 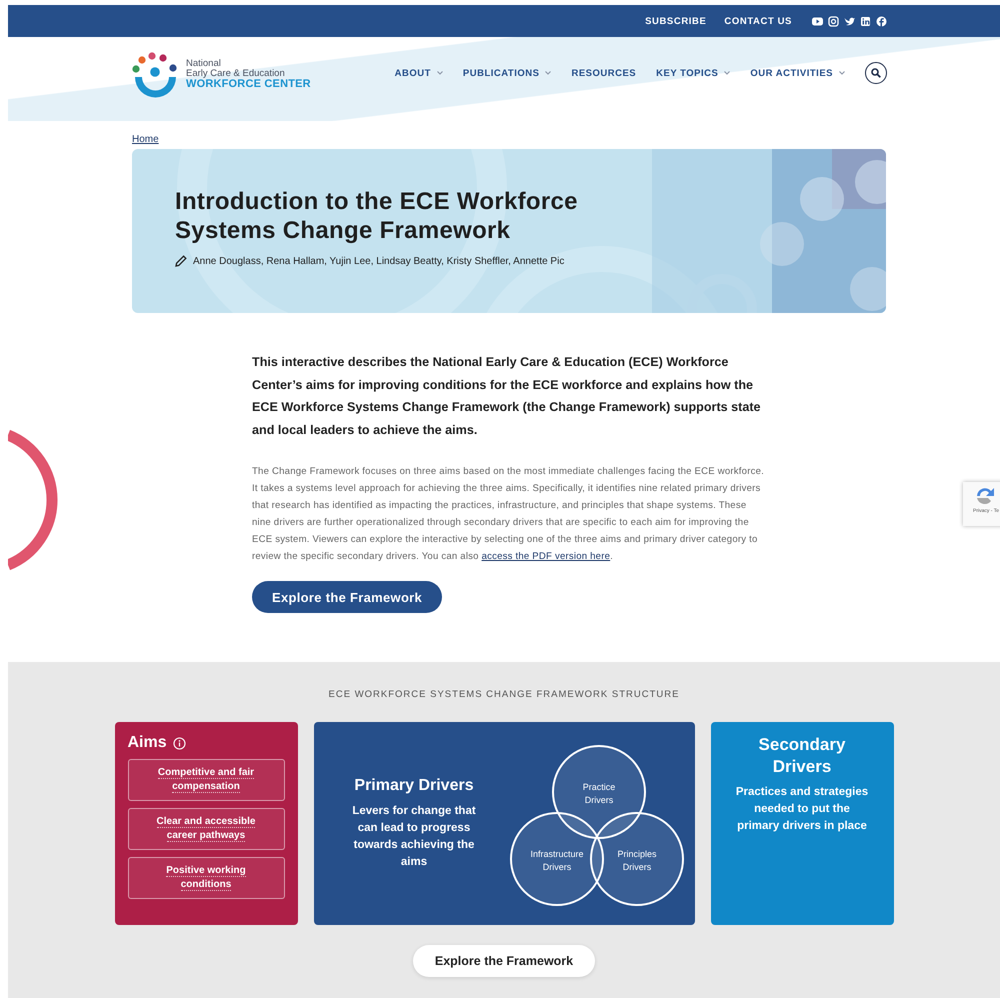 What do you see at coordinates (206, 780) in the screenshot?
I see `aim-option: Competitive and fair compensation` at bounding box center [206, 780].